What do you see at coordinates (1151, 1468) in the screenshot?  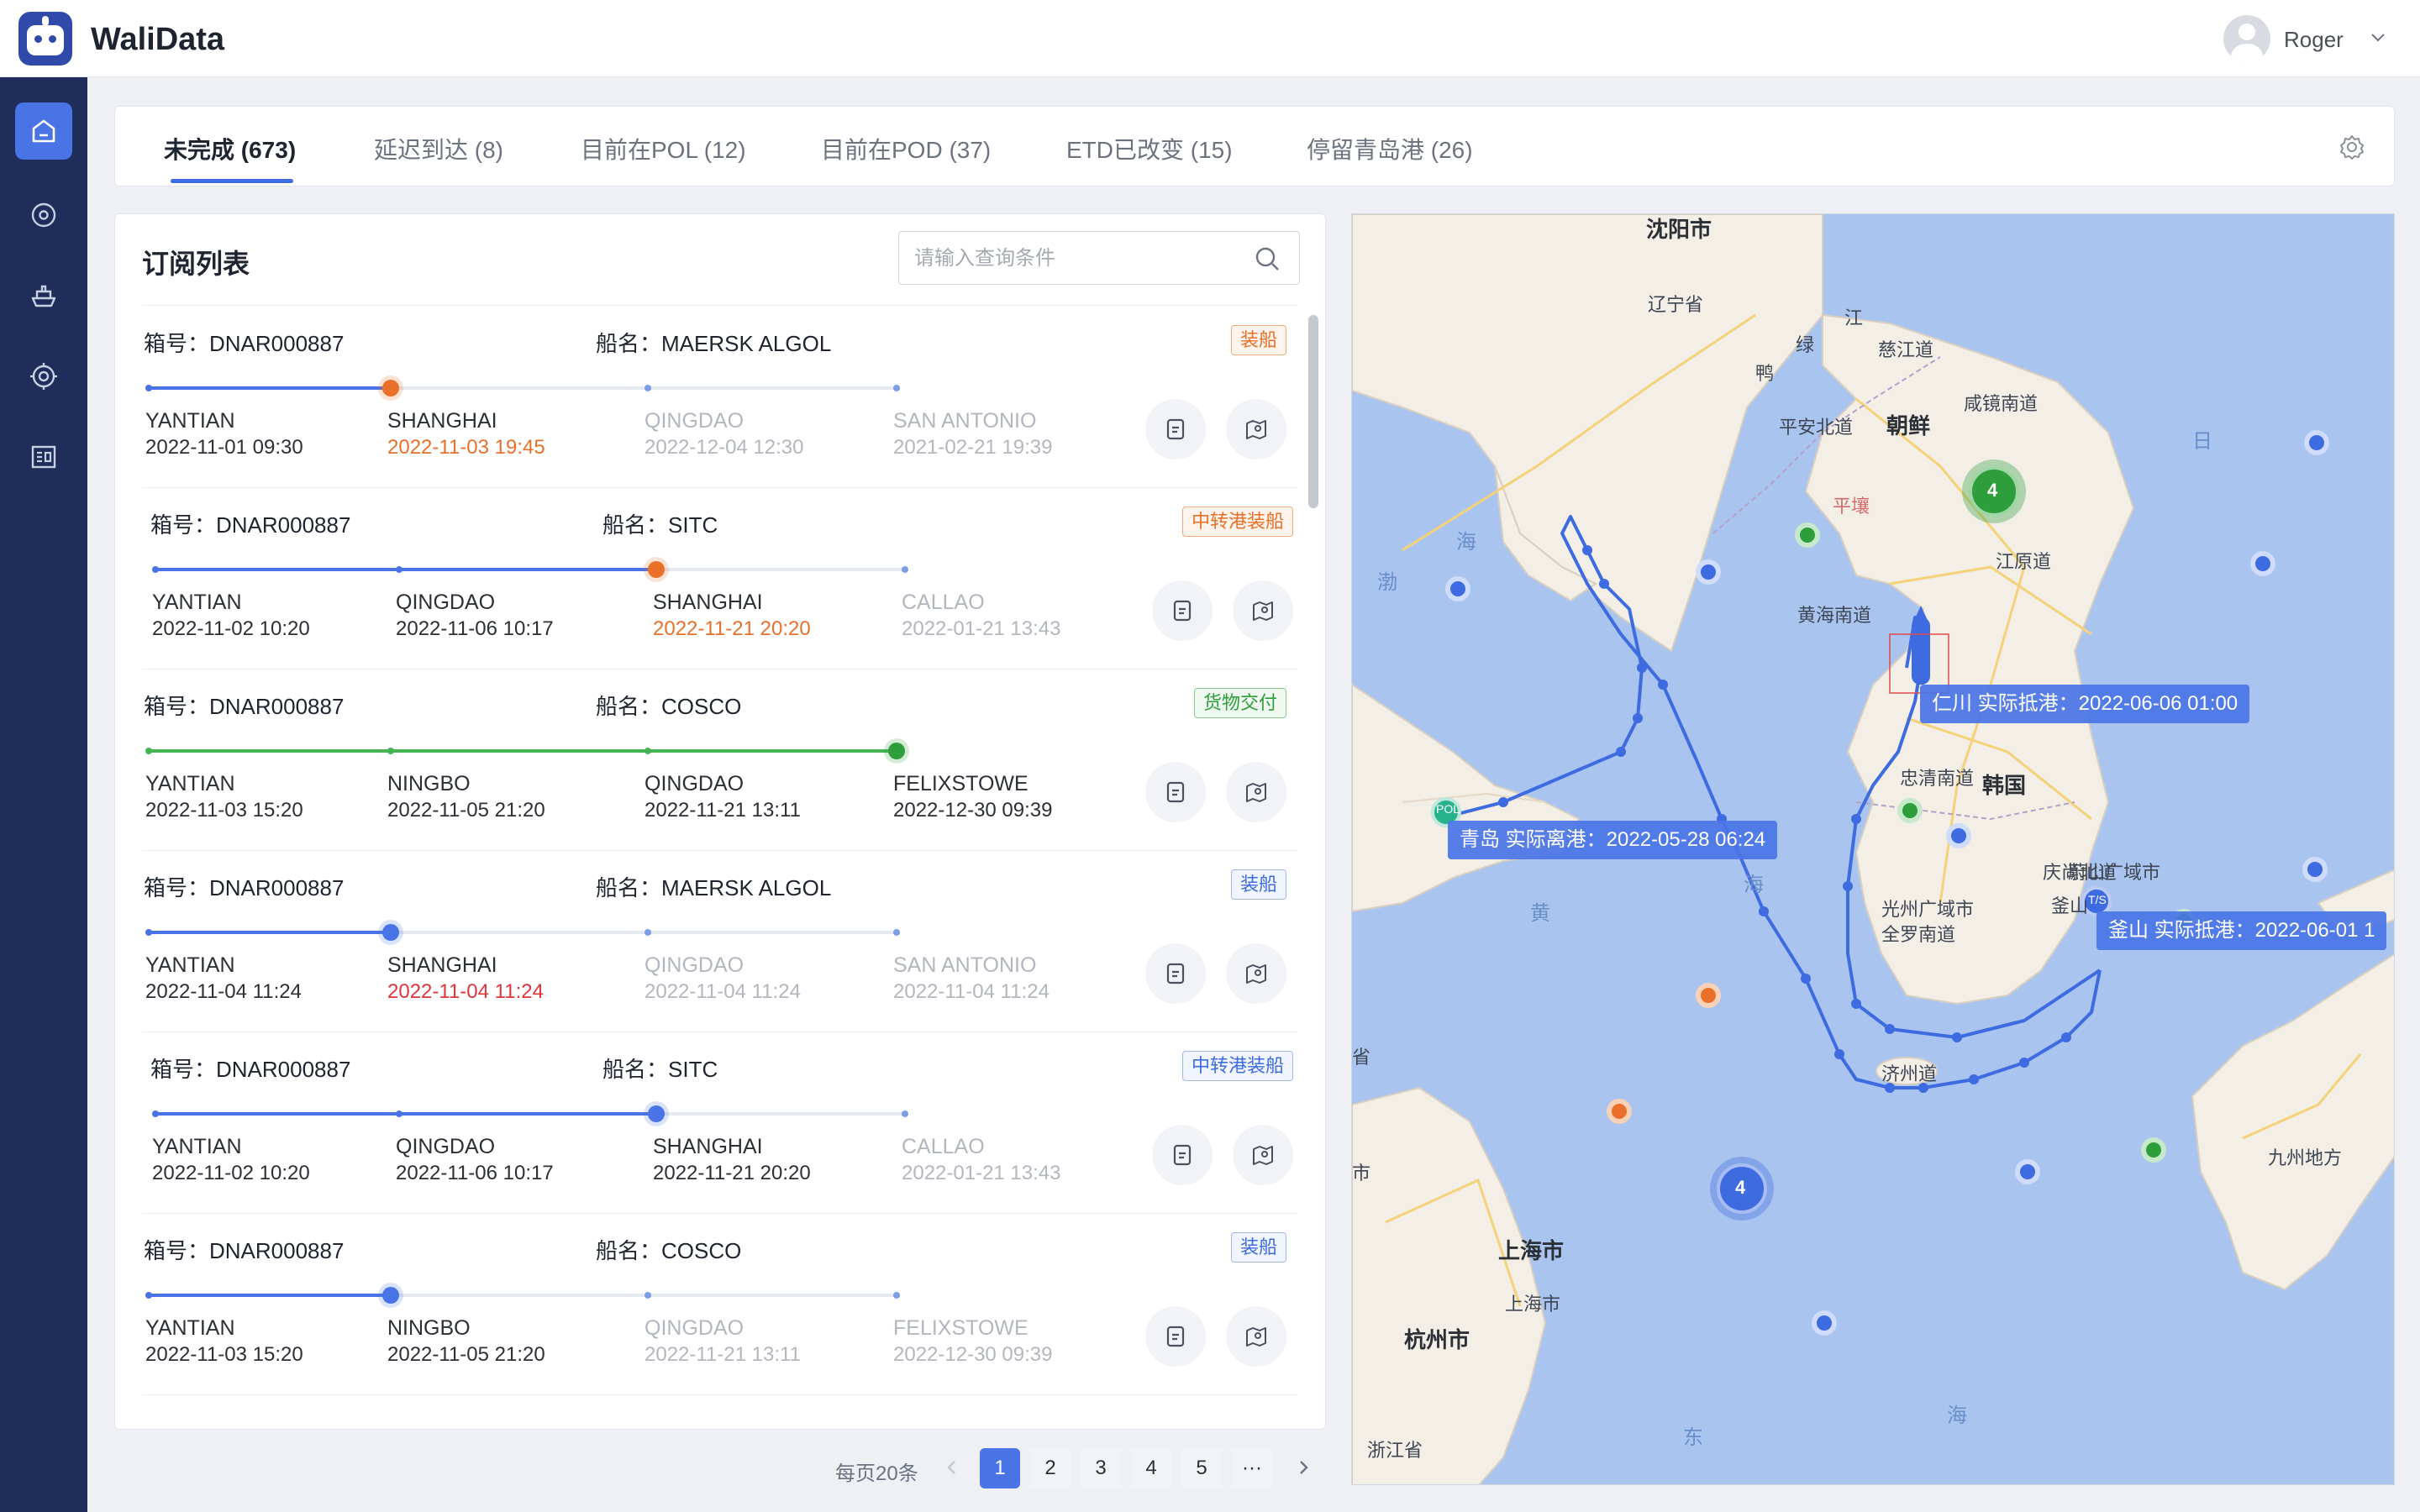 I see `page-button-4: 4` at bounding box center [1151, 1468].